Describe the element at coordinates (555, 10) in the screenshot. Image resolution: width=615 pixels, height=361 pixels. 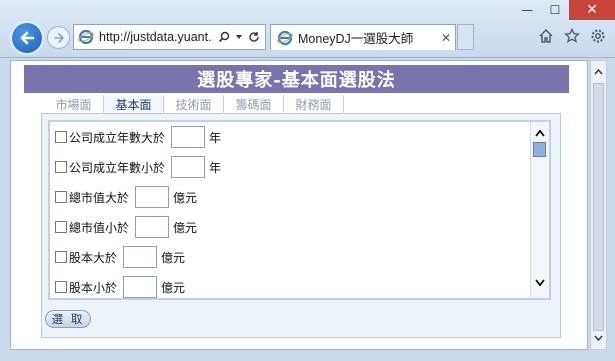
I see `maximize-button: ☐` at that location.